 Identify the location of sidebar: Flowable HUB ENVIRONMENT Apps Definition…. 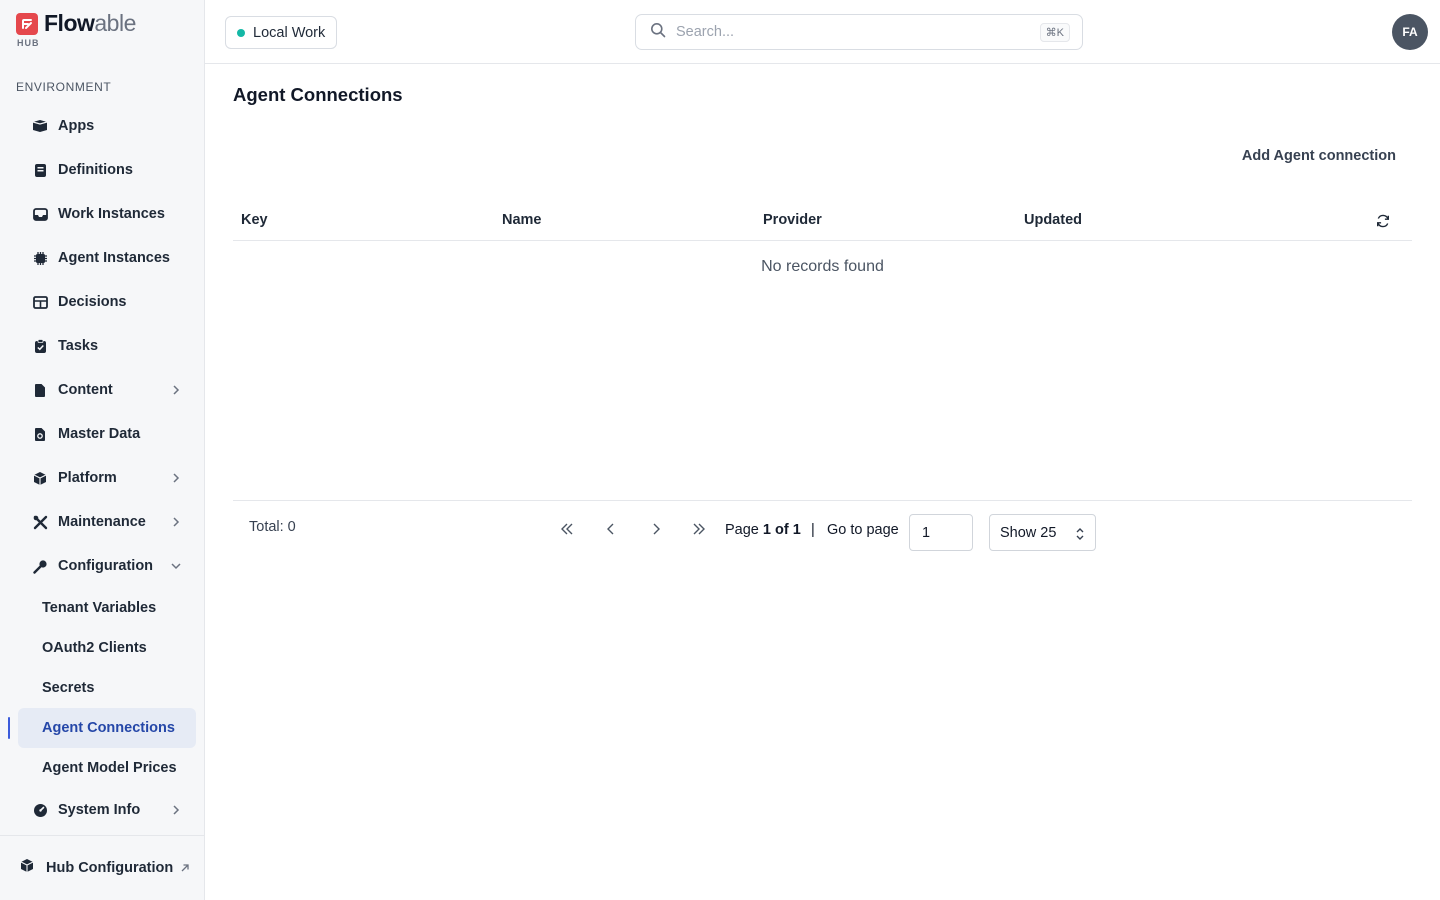
(102, 450).